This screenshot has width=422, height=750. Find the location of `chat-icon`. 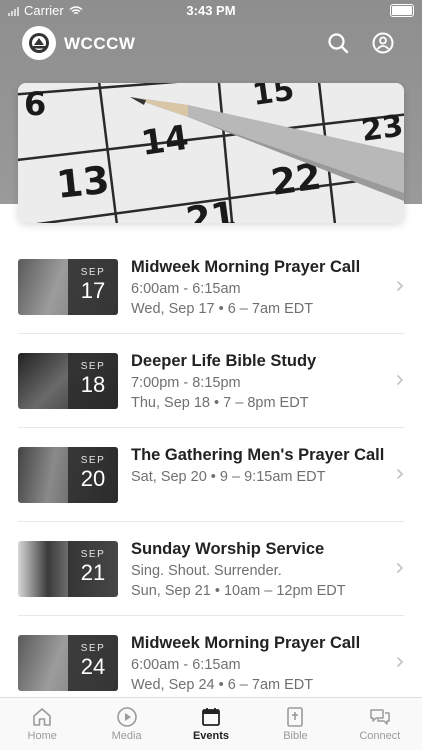

chat-icon is located at coordinates (380, 717).